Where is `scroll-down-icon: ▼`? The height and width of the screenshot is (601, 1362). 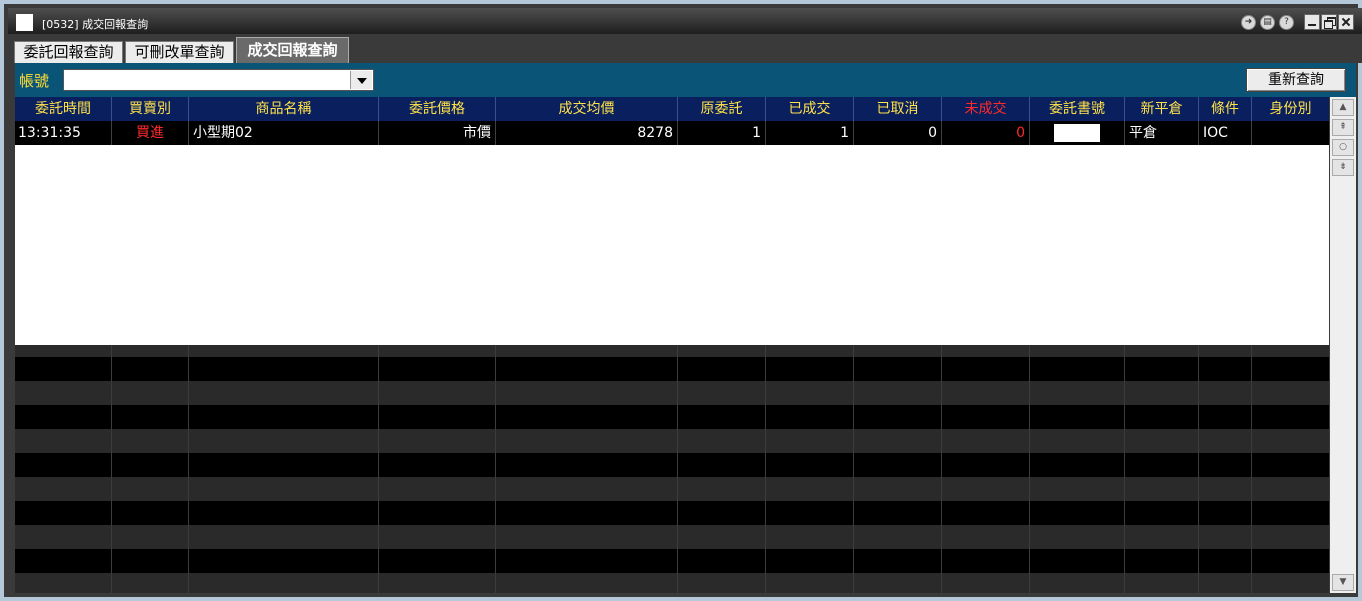 scroll-down-icon: ▼ is located at coordinates (1343, 582).